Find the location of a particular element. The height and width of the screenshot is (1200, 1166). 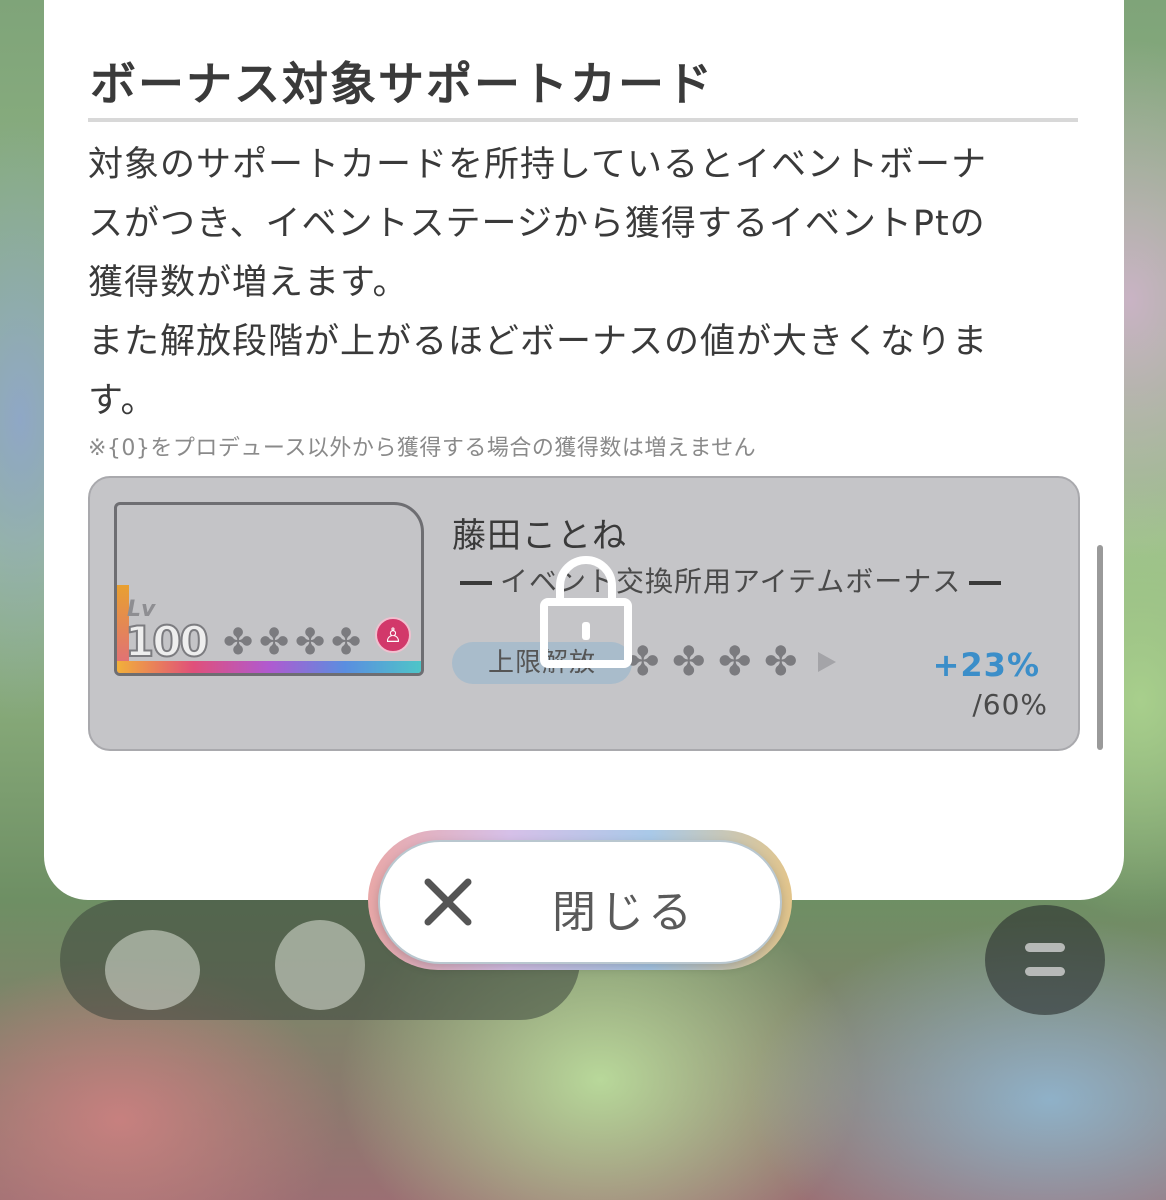

background-menu-icon is located at coordinates (1045, 960).